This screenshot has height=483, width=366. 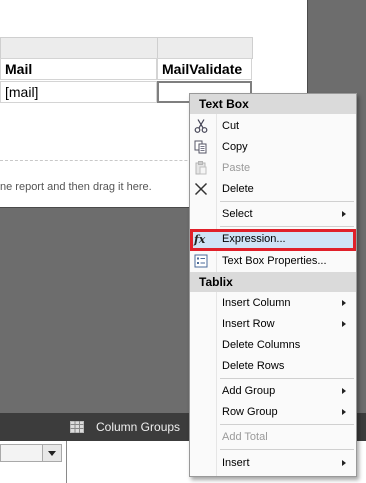 I want to click on row-group-combo, so click(x=31, y=453).